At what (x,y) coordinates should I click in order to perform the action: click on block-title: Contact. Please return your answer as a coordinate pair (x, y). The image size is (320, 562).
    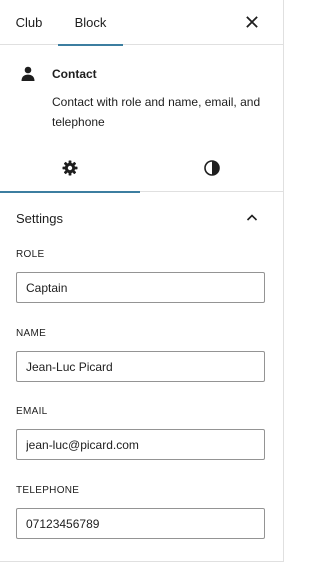
    Looking at the image, I should click on (74, 74).